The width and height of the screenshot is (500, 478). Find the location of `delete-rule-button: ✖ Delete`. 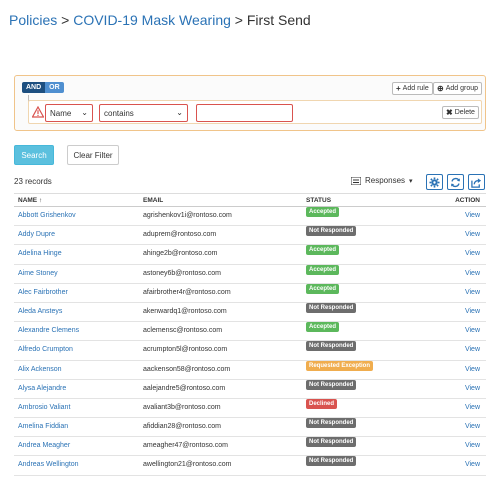

delete-rule-button: ✖ Delete is located at coordinates (460, 112).